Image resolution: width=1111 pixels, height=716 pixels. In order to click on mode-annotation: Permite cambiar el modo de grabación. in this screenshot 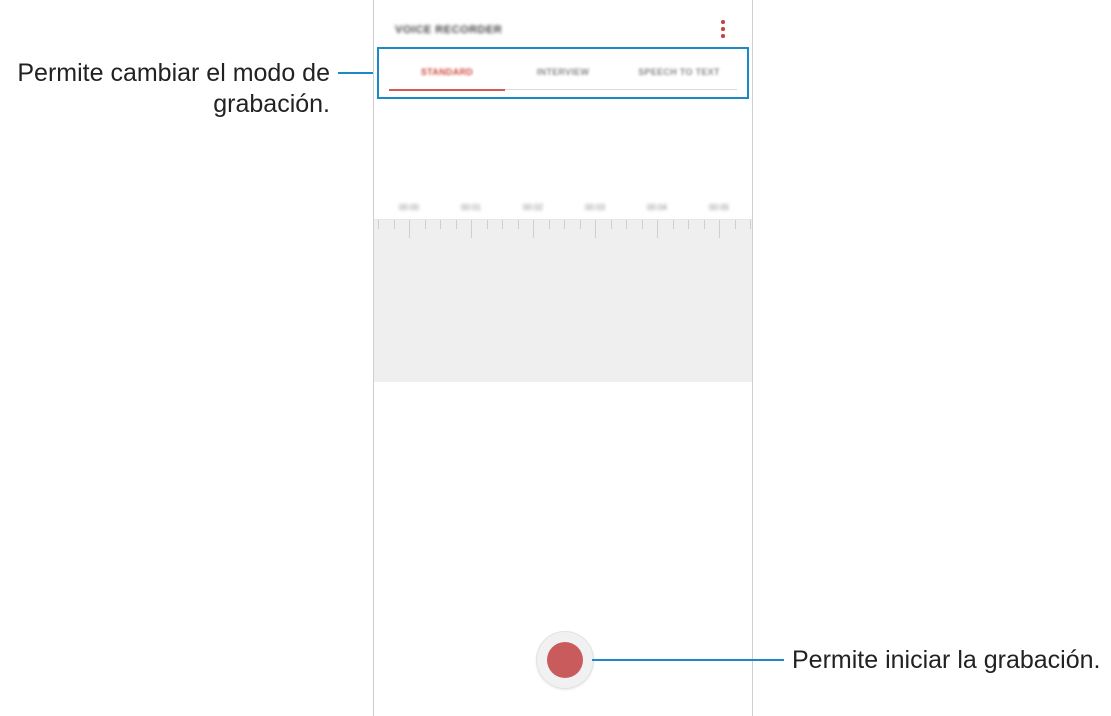, I will do `click(169, 89)`.